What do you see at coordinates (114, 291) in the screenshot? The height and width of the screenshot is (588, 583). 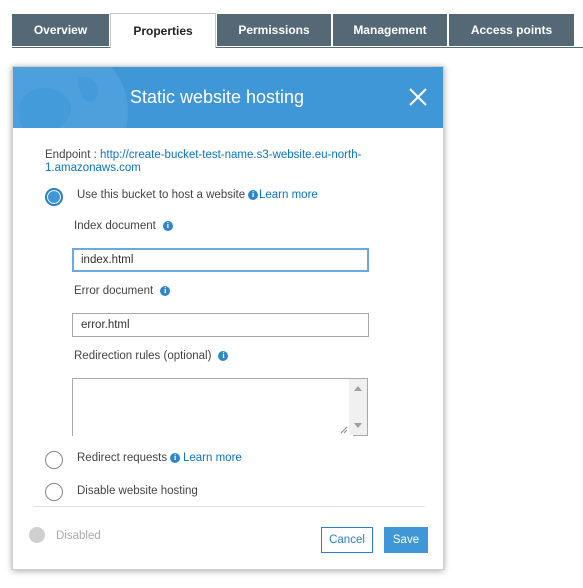 I see `error-document-text: Error document` at bounding box center [114, 291].